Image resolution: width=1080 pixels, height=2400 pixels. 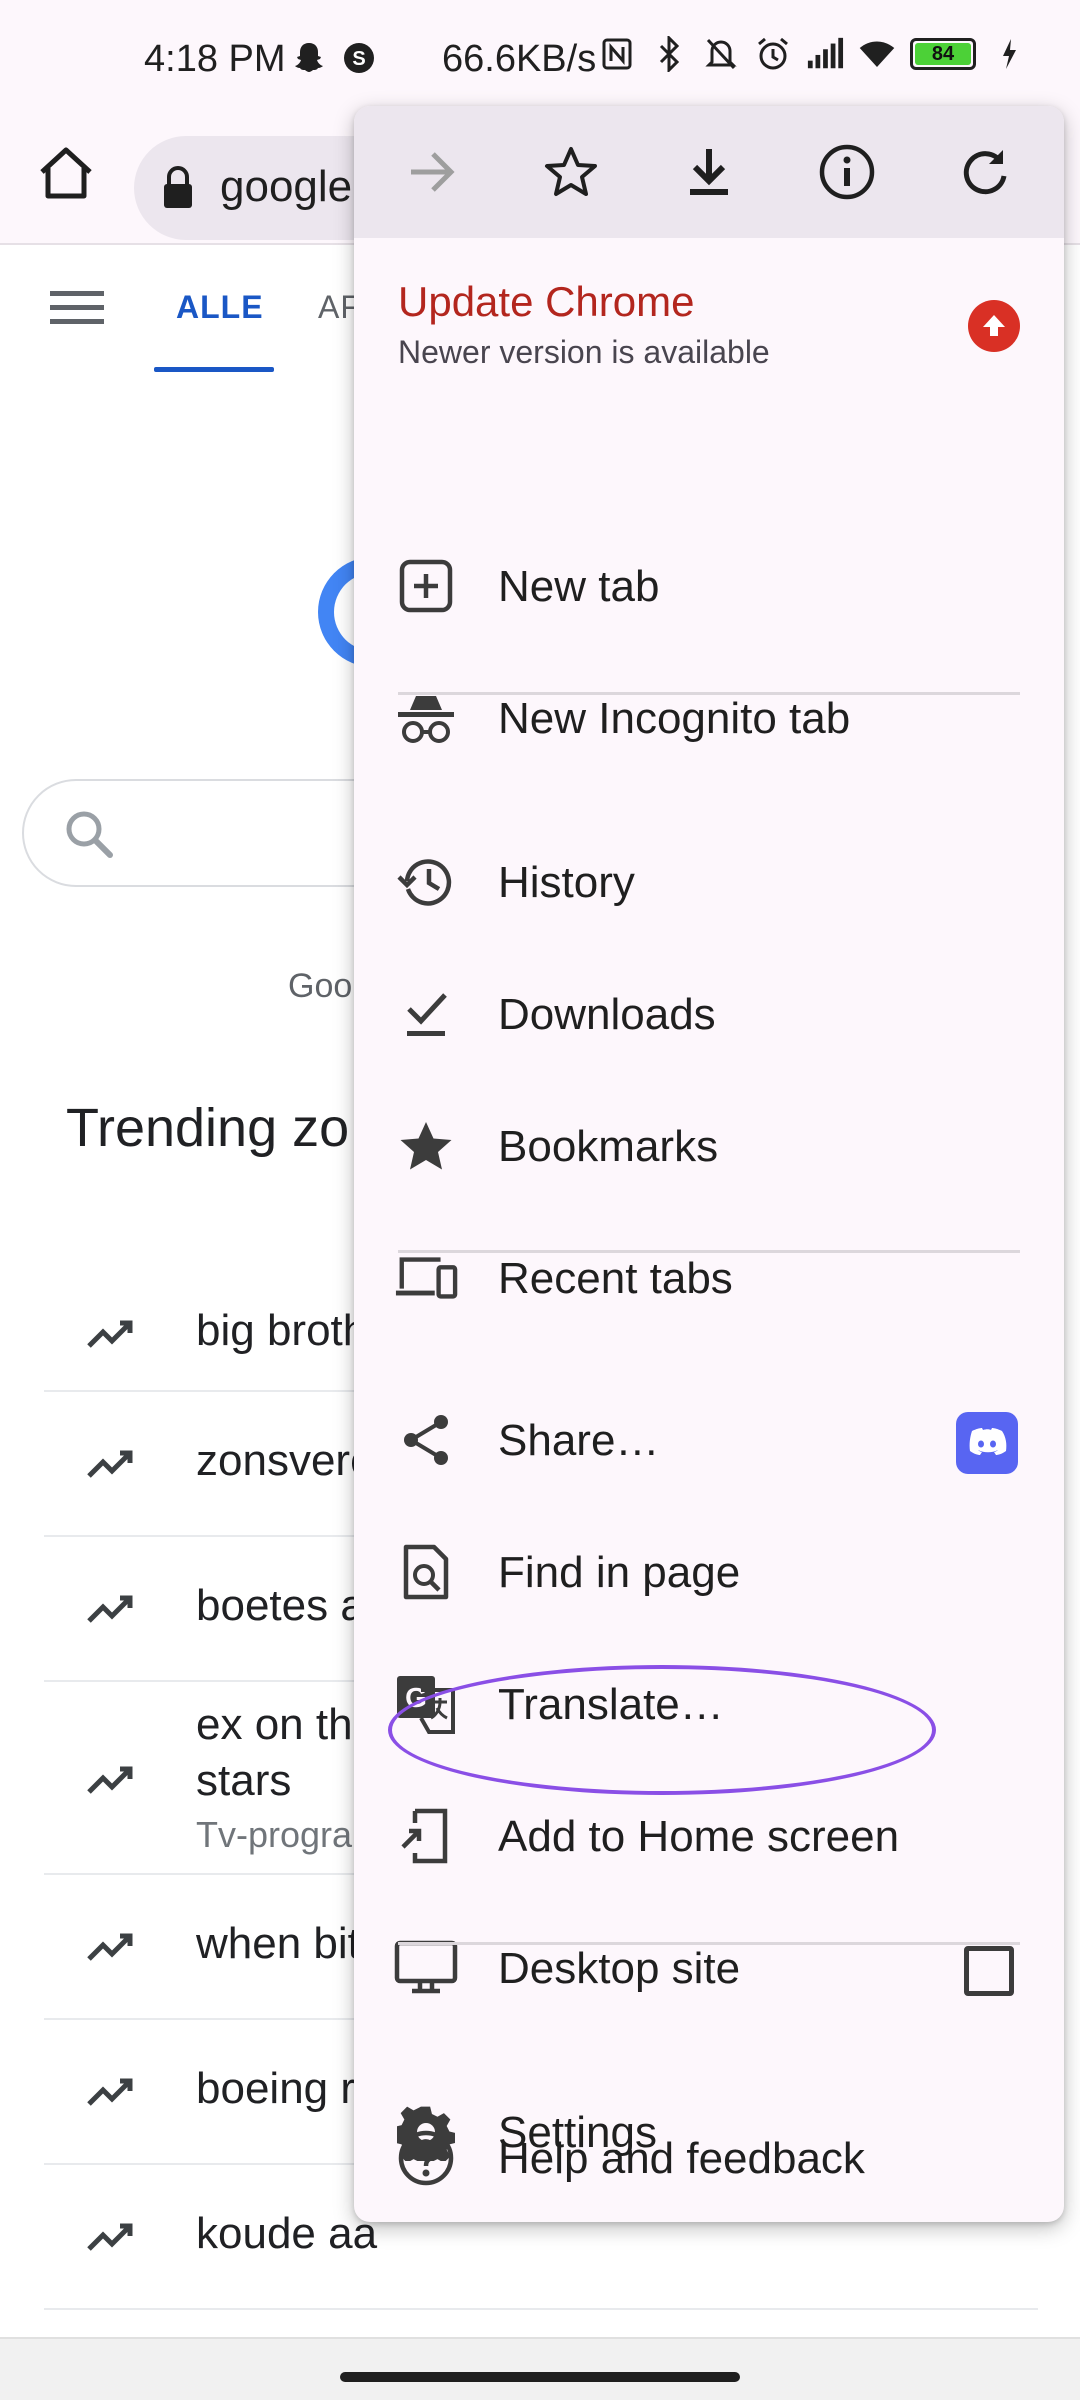 I want to click on mute-bell-icon, so click(x=721, y=54).